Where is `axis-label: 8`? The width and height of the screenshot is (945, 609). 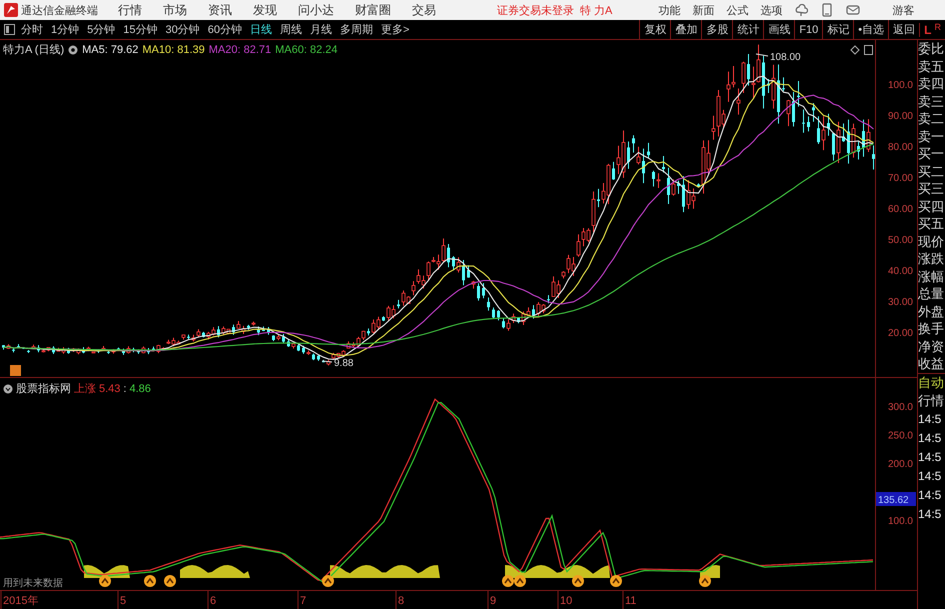
axis-label: 8 is located at coordinates (401, 601).